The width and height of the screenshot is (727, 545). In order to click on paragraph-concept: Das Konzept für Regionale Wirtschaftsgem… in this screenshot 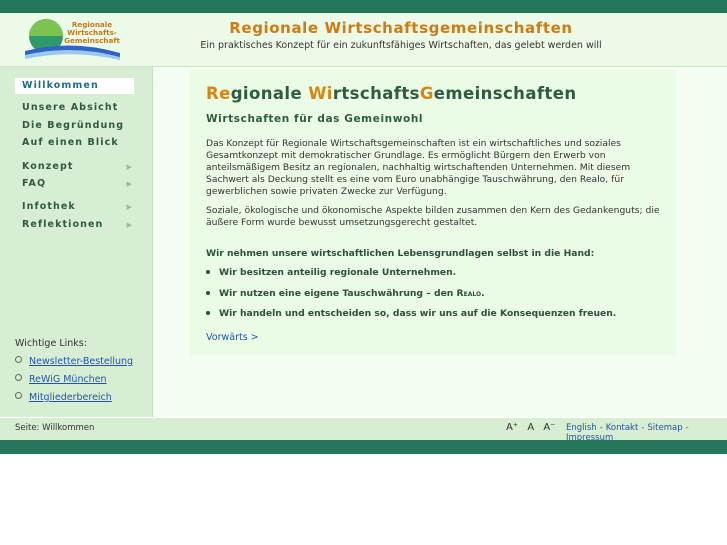, I will do `click(418, 167)`.